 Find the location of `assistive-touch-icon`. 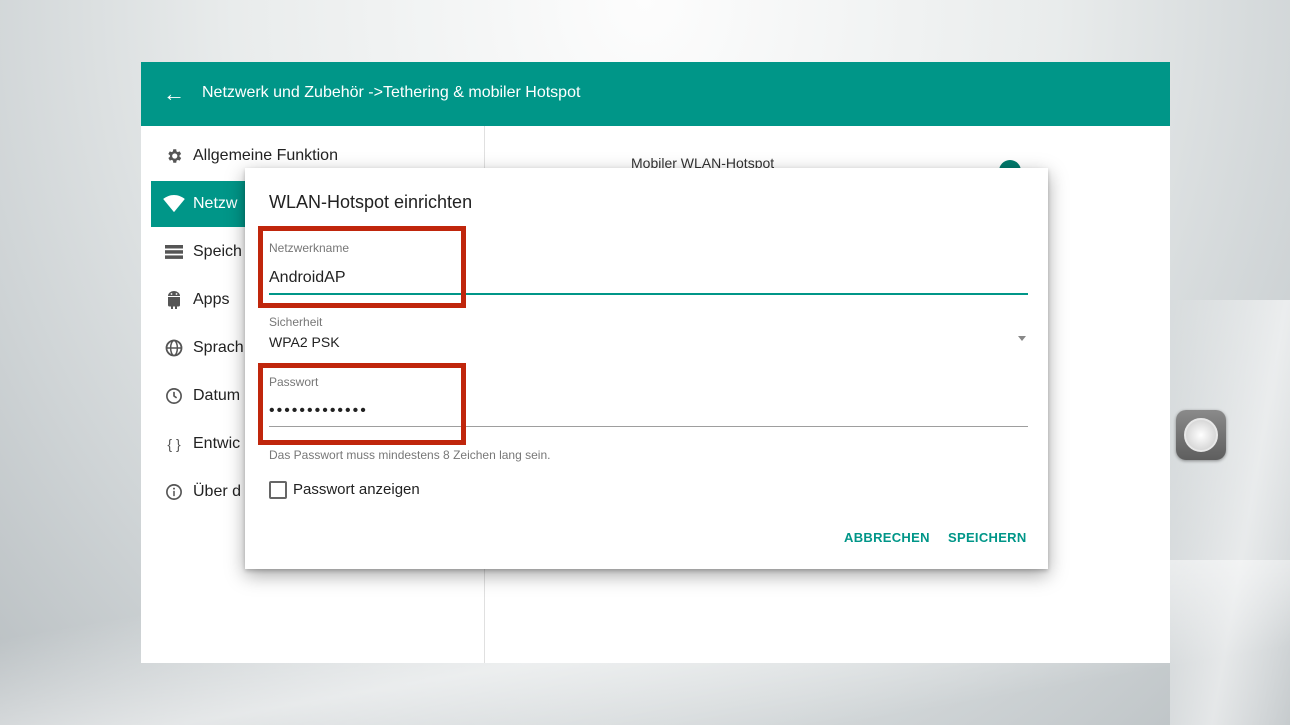

assistive-touch-icon is located at coordinates (1201, 435).